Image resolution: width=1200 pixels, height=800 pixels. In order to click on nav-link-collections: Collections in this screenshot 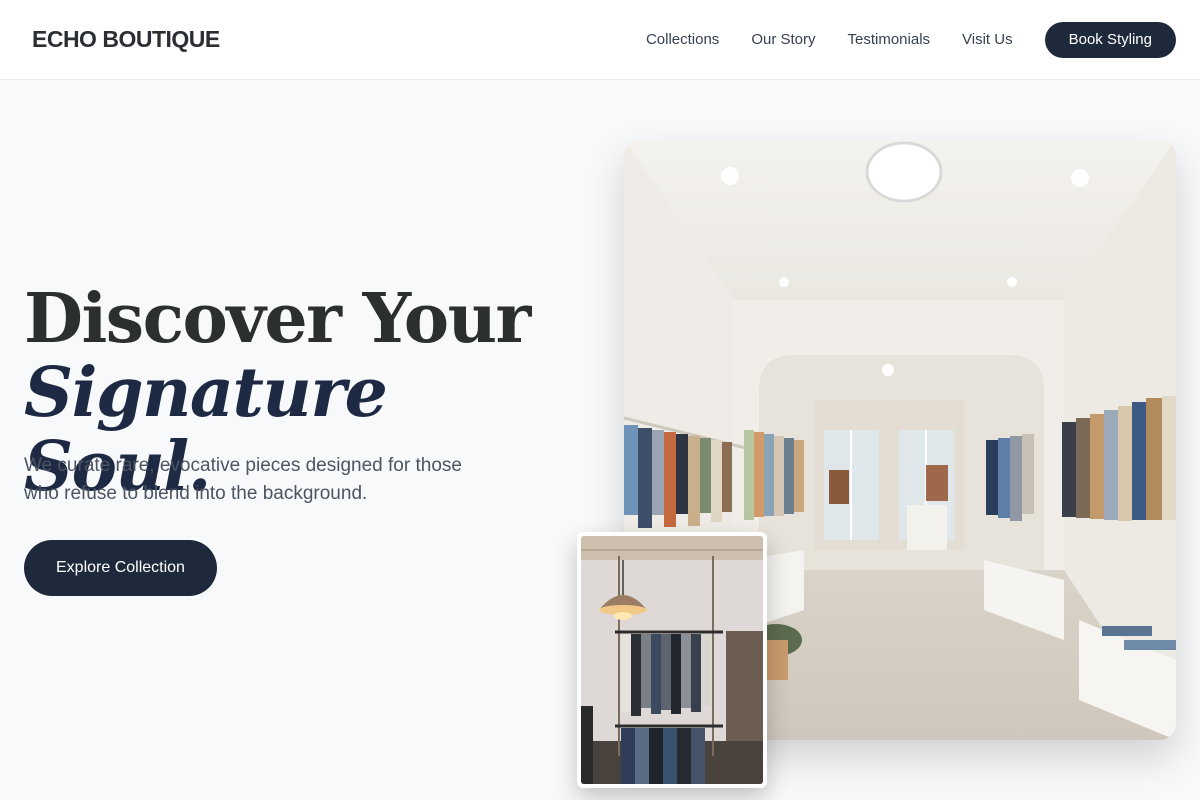, I will do `click(682, 39)`.